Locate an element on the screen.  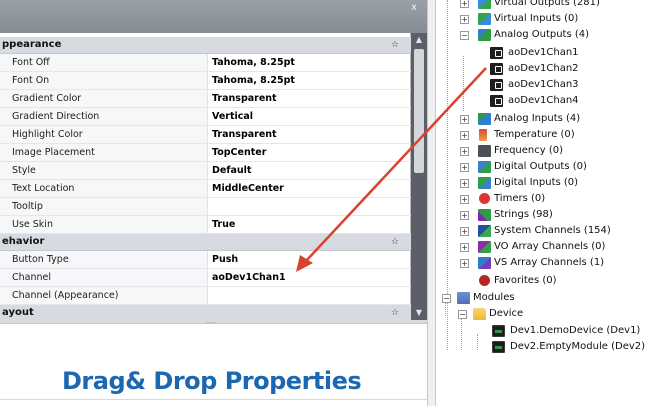
property-row-tooltip: Tooltip is located at coordinates (205, 207).